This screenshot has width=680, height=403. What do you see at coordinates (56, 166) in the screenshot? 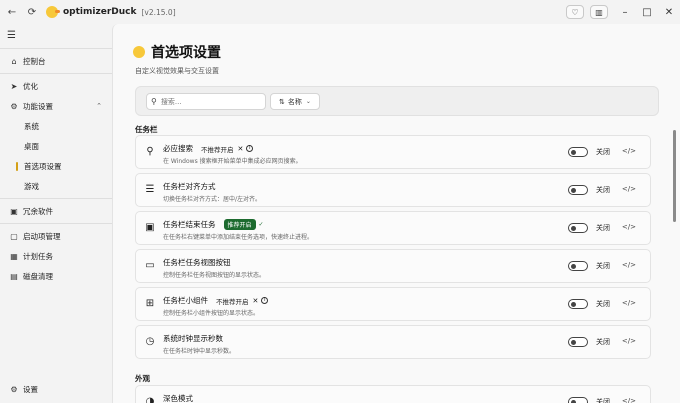
I see `sidebar-subitem-preferences: 首选项设置` at bounding box center [56, 166].